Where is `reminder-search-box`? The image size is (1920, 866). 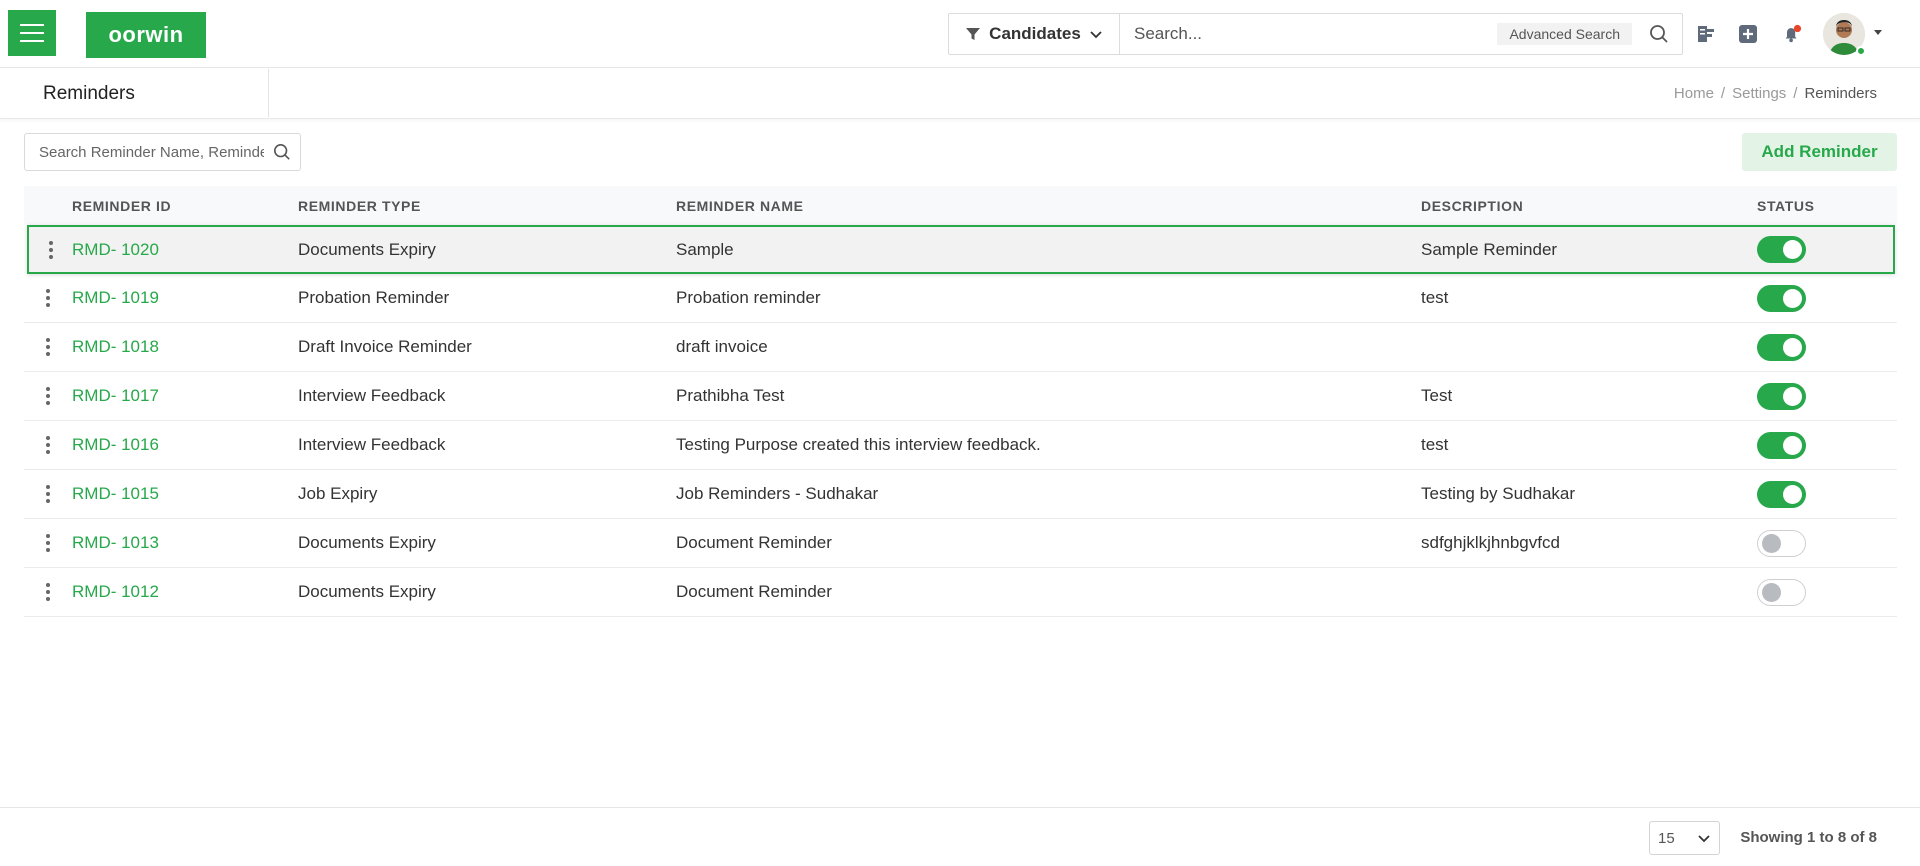 reminder-search-box is located at coordinates (162, 152).